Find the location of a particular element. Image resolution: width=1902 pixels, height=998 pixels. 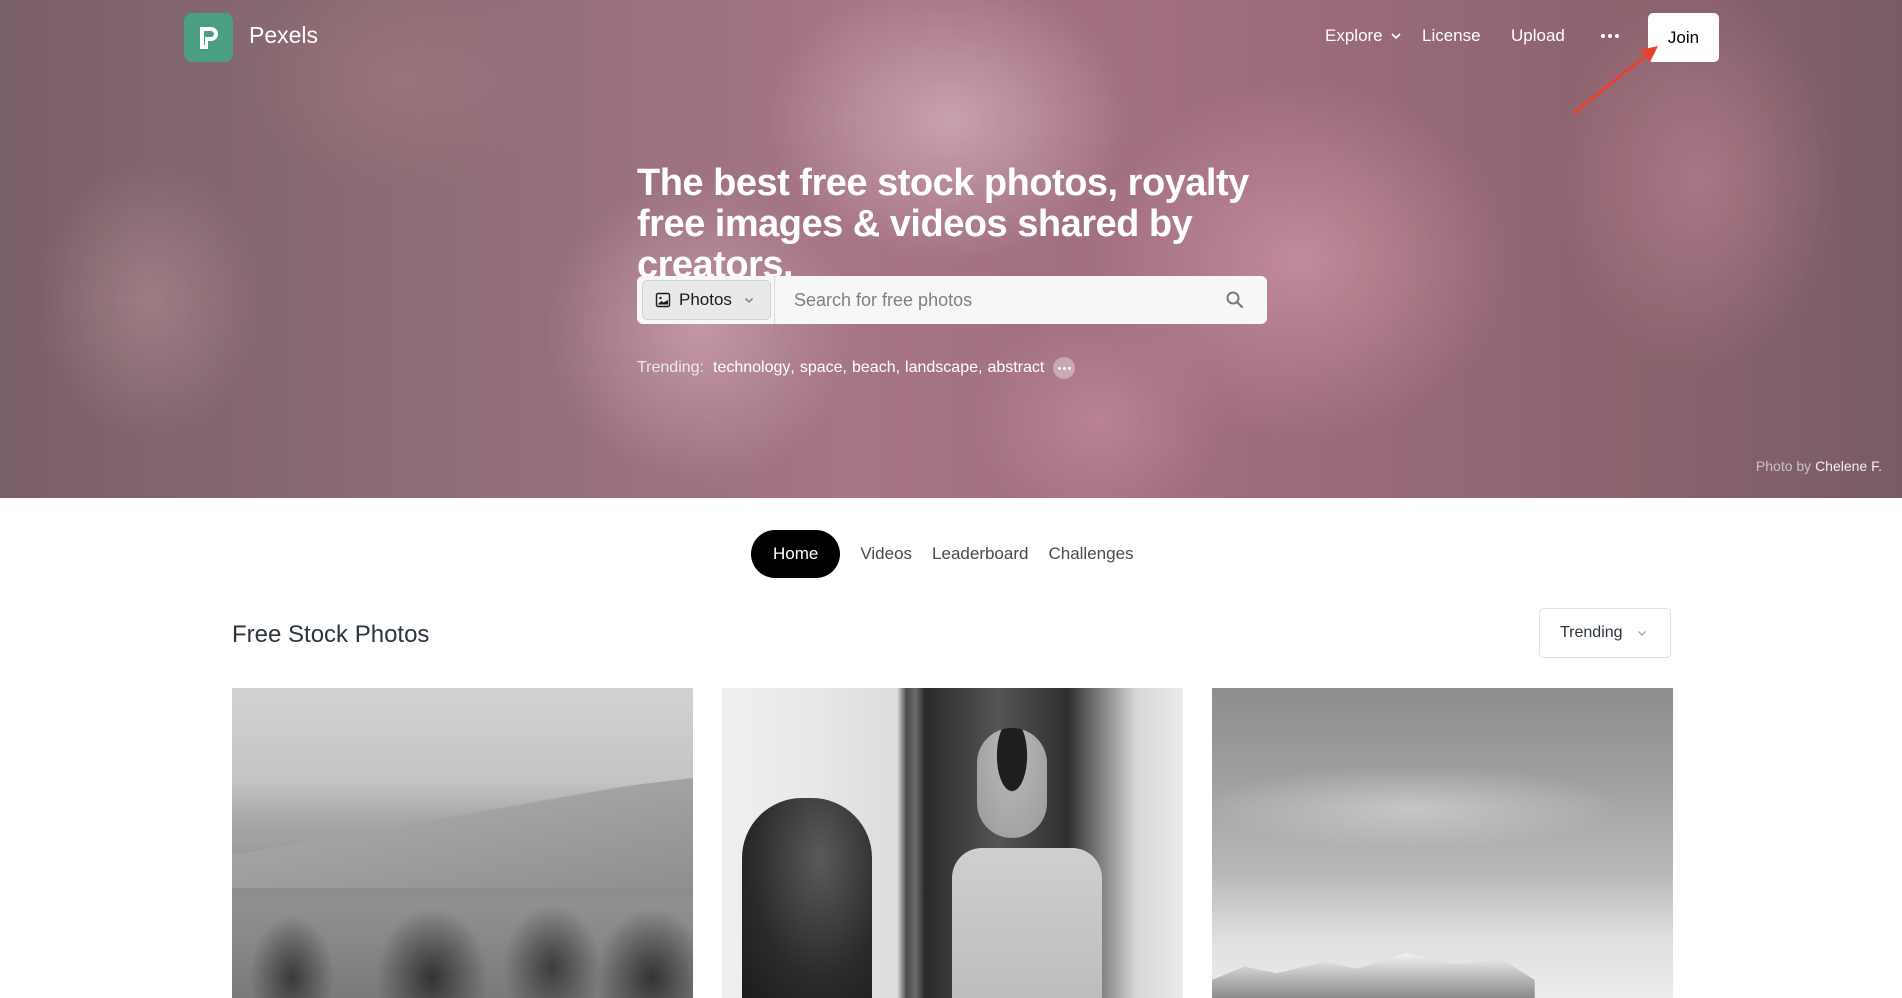

more-options-icon is located at coordinates (1610, 36).